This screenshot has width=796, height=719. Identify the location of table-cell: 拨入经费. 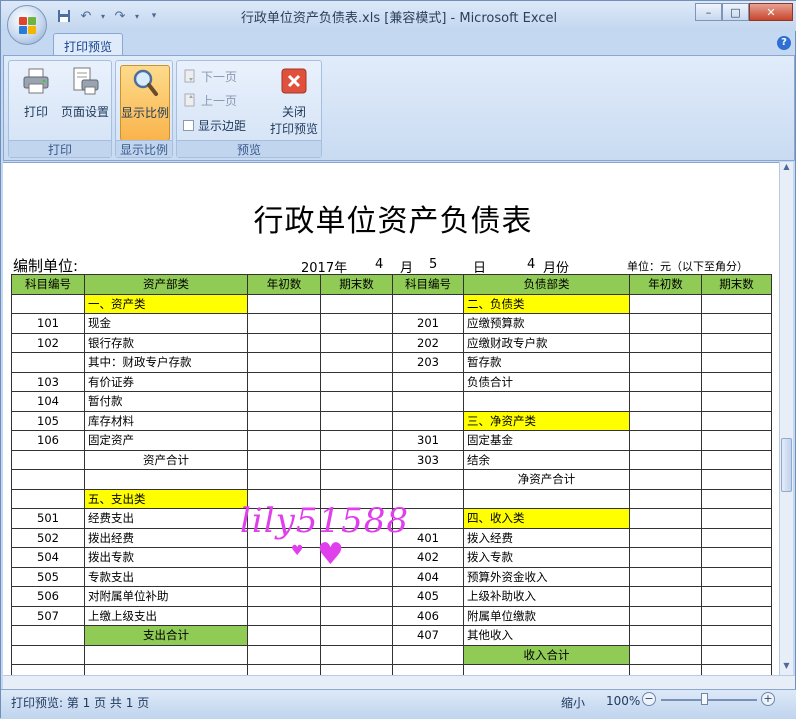
(546, 537).